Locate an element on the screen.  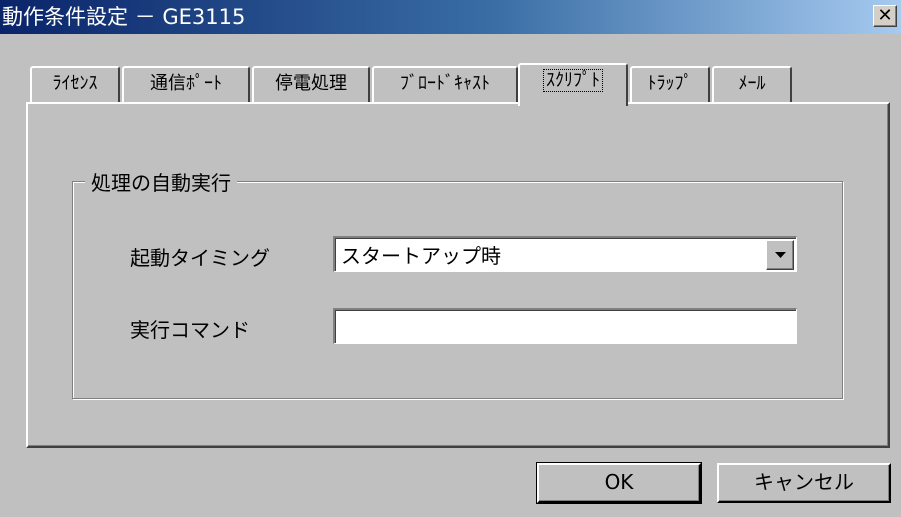
tab-label: 停電処理 is located at coordinates (311, 83).